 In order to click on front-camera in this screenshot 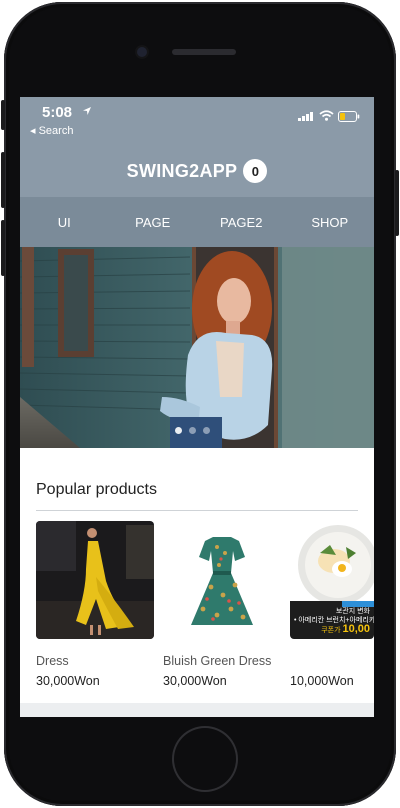, I will do `click(142, 52)`.